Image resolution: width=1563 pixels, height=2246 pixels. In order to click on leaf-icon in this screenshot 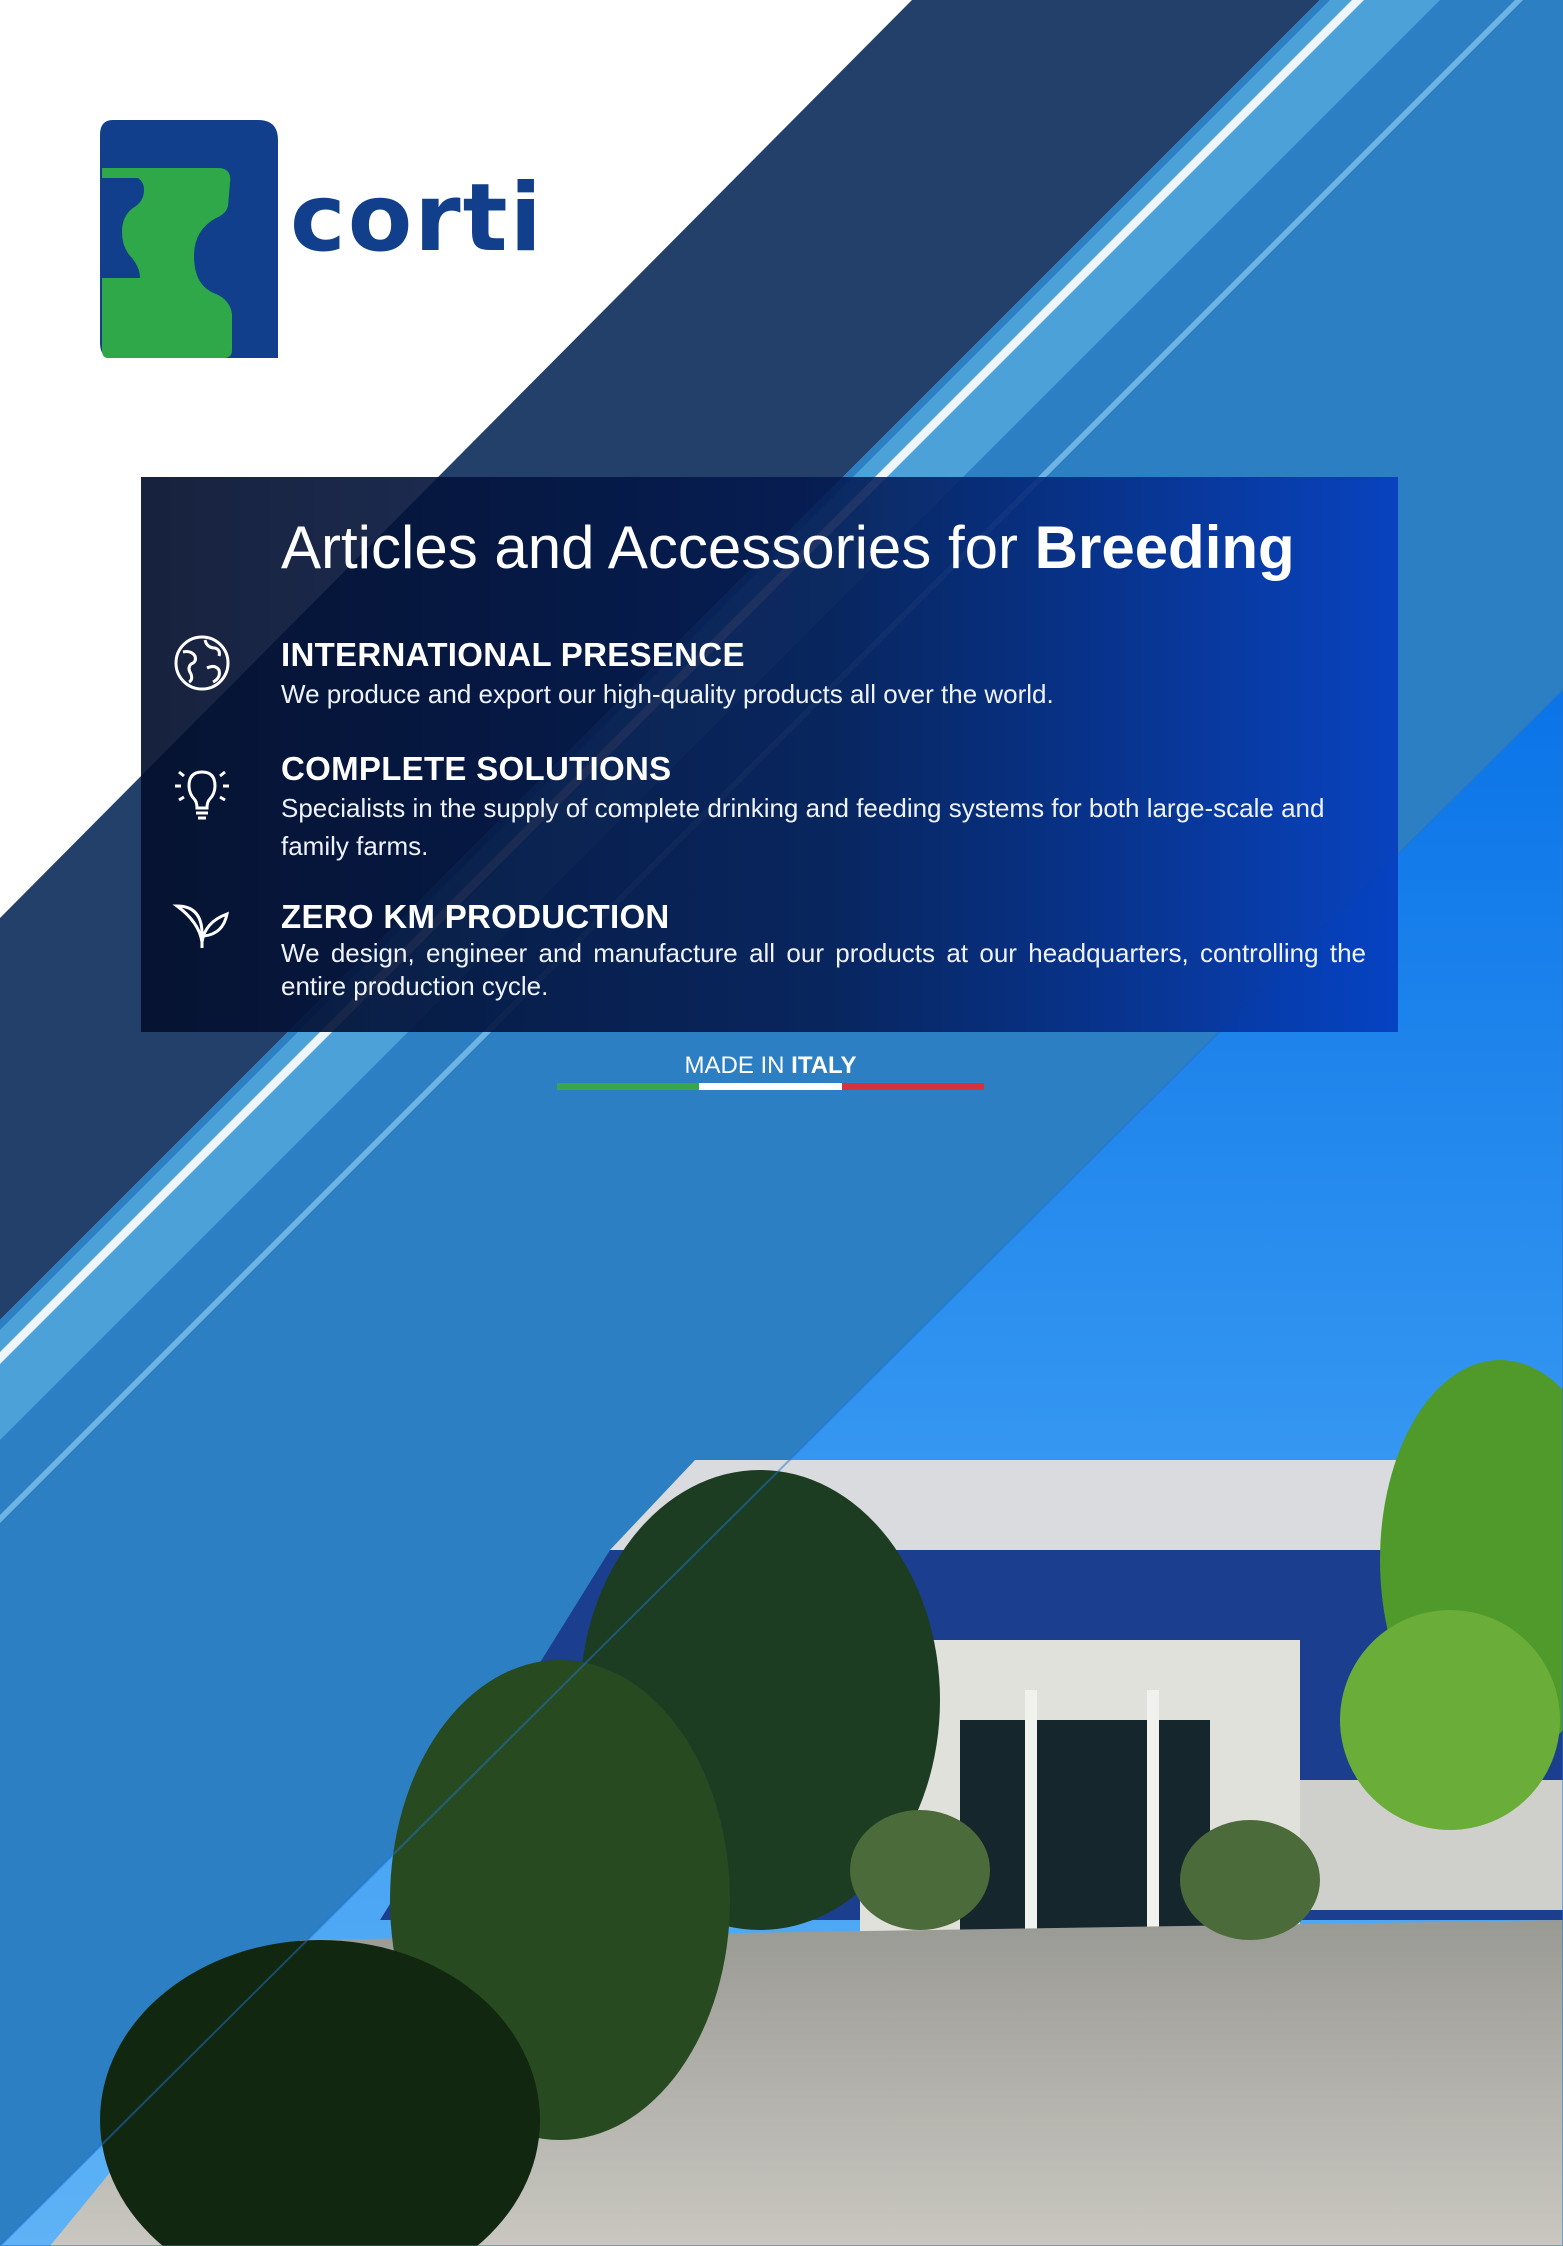, I will do `click(200, 926)`.